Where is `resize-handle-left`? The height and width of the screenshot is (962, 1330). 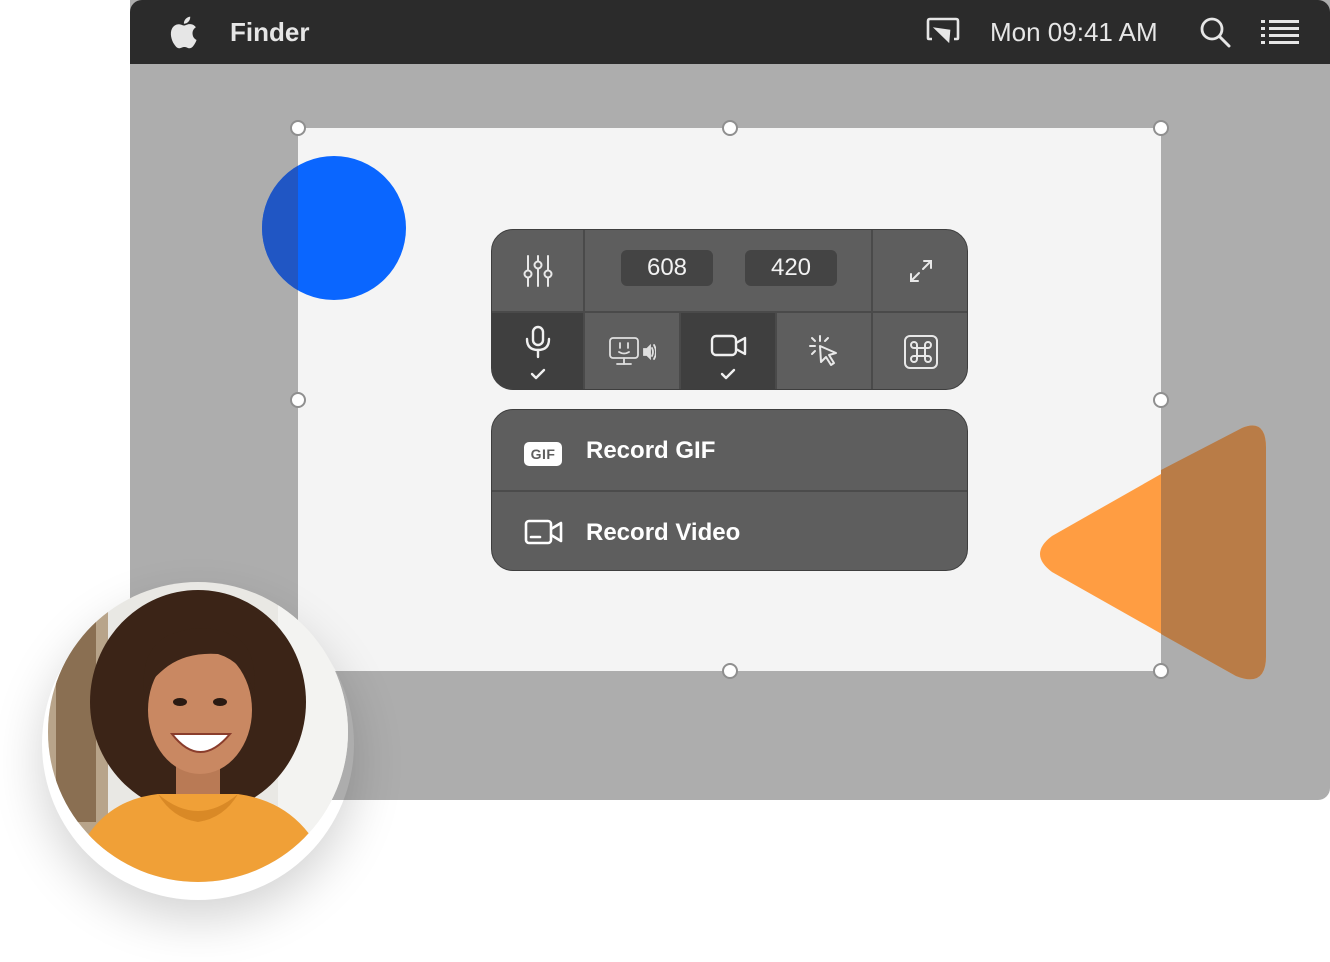
resize-handle-left is located at coordinates (298, 400).